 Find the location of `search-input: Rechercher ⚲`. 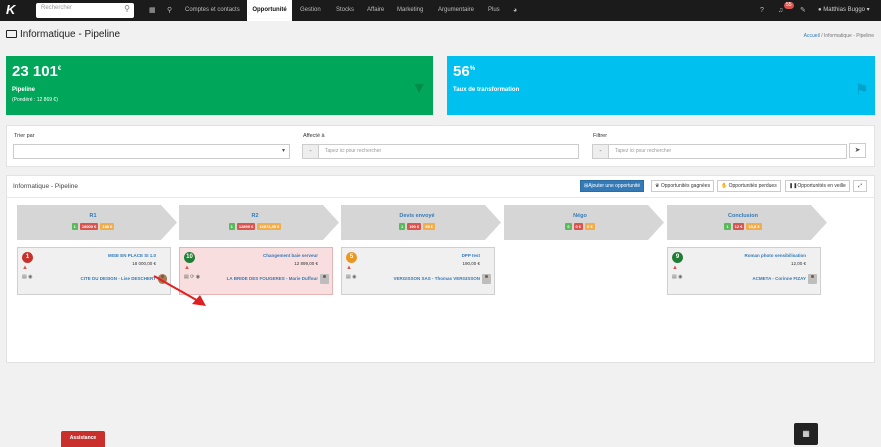

search-input: Rechercher ⚲ is located at coordinates (85, 10).